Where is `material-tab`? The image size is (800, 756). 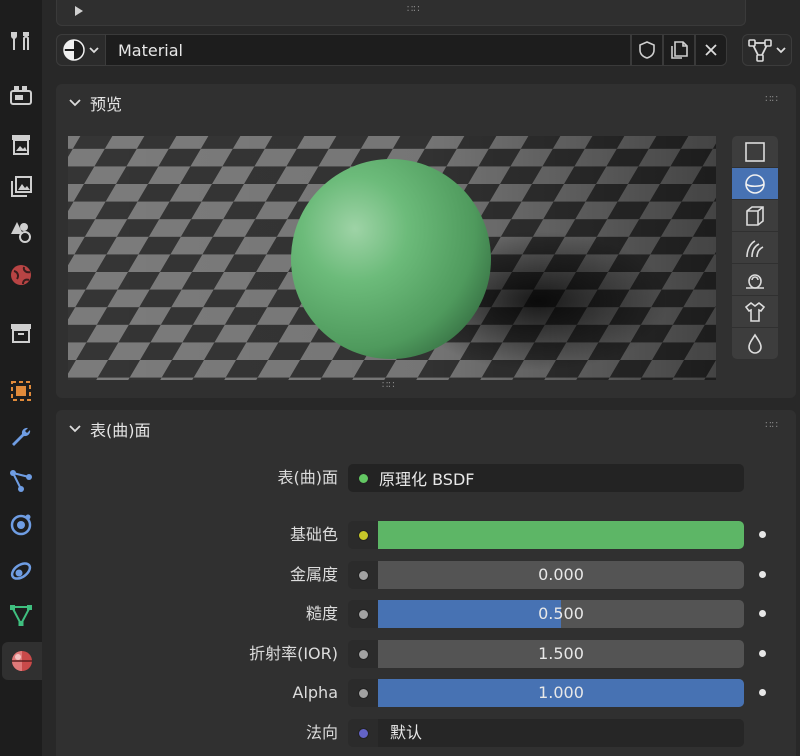
material-tab is located at coordinates (22, 661).